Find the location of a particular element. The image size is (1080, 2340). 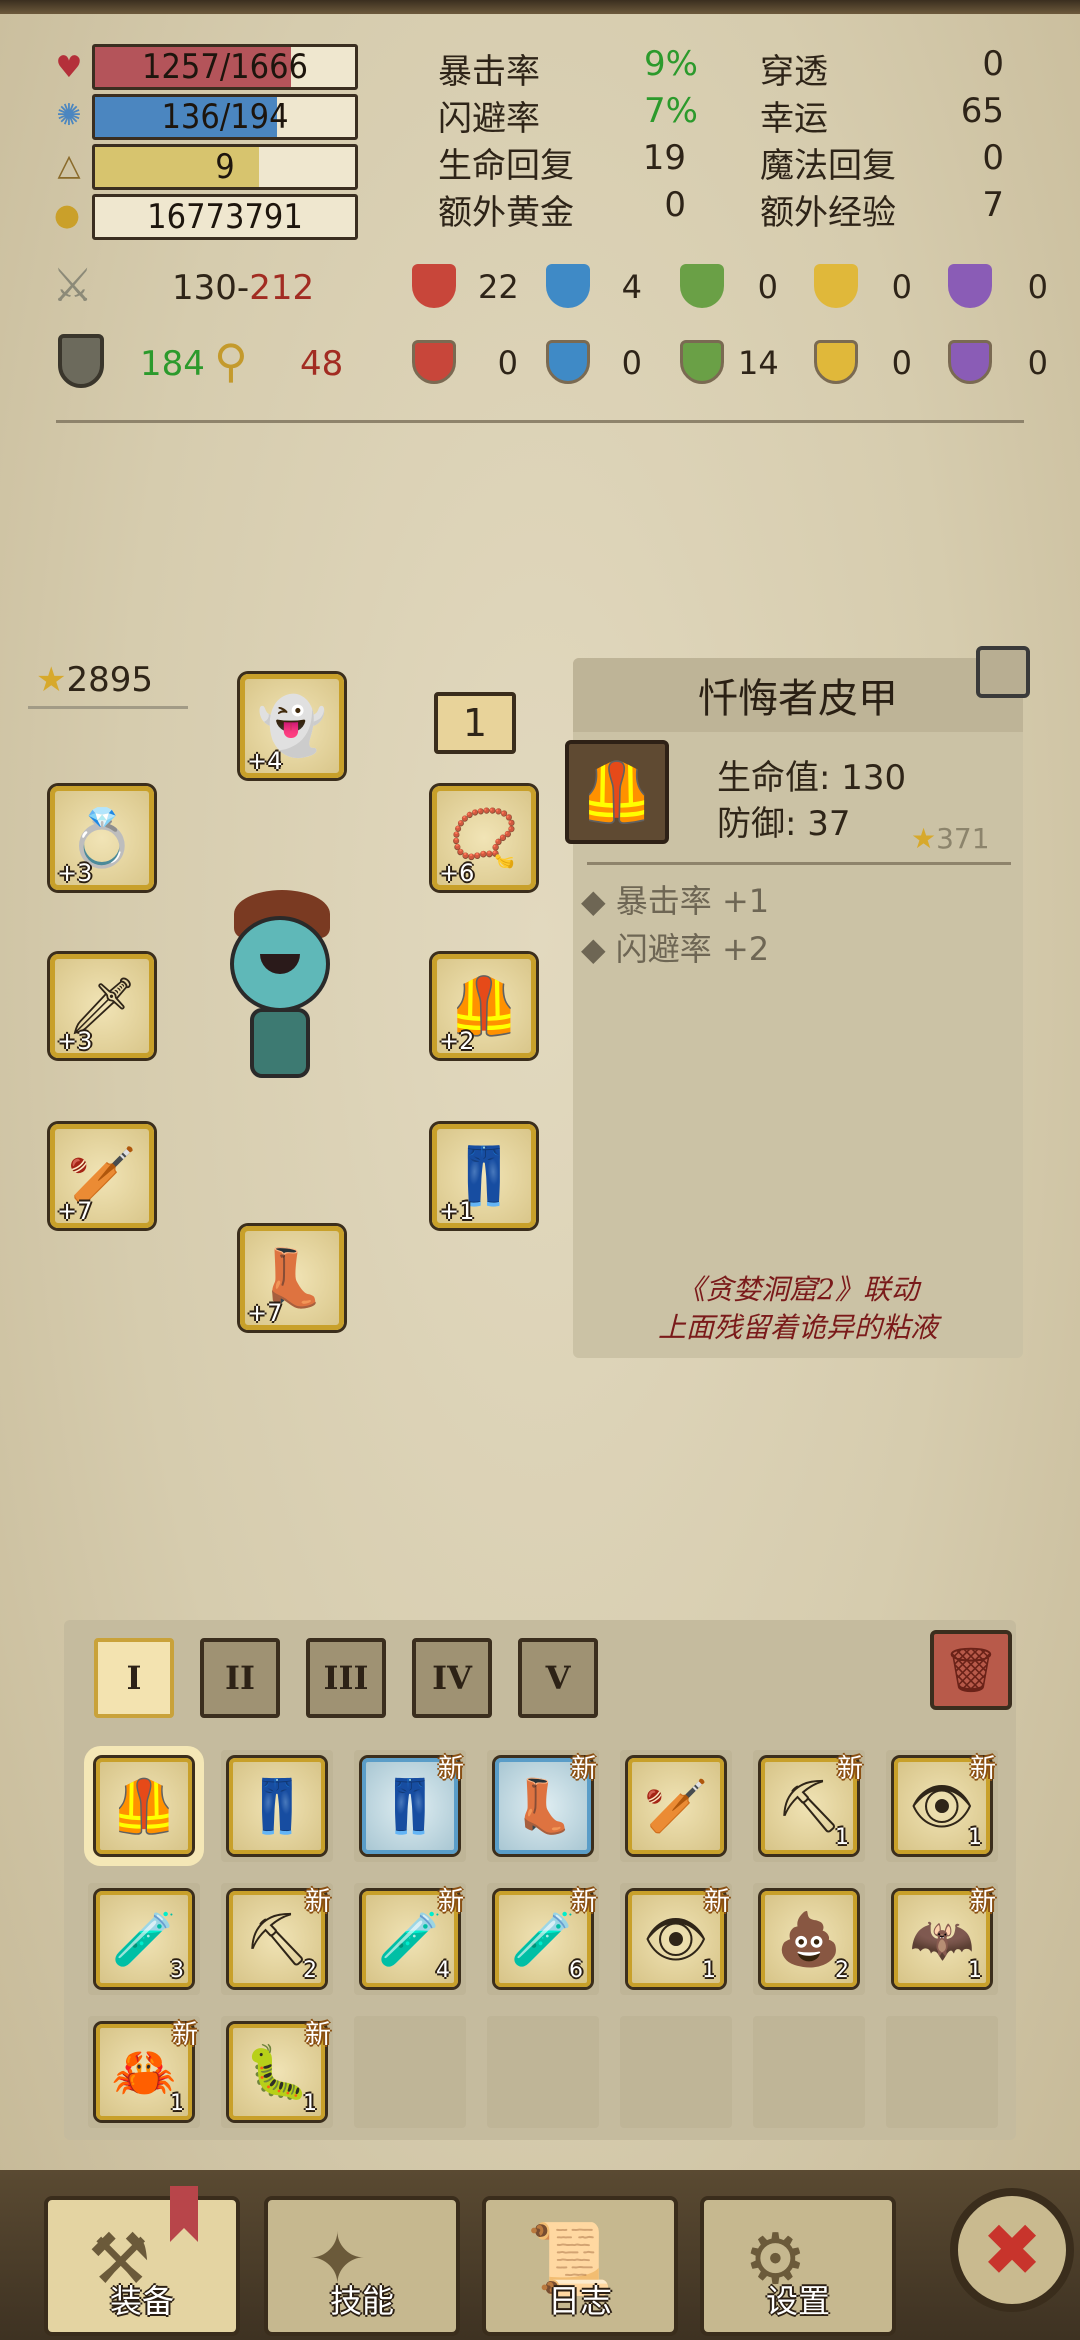

attack-range: 130-212 is located at coordinates (243, 288).